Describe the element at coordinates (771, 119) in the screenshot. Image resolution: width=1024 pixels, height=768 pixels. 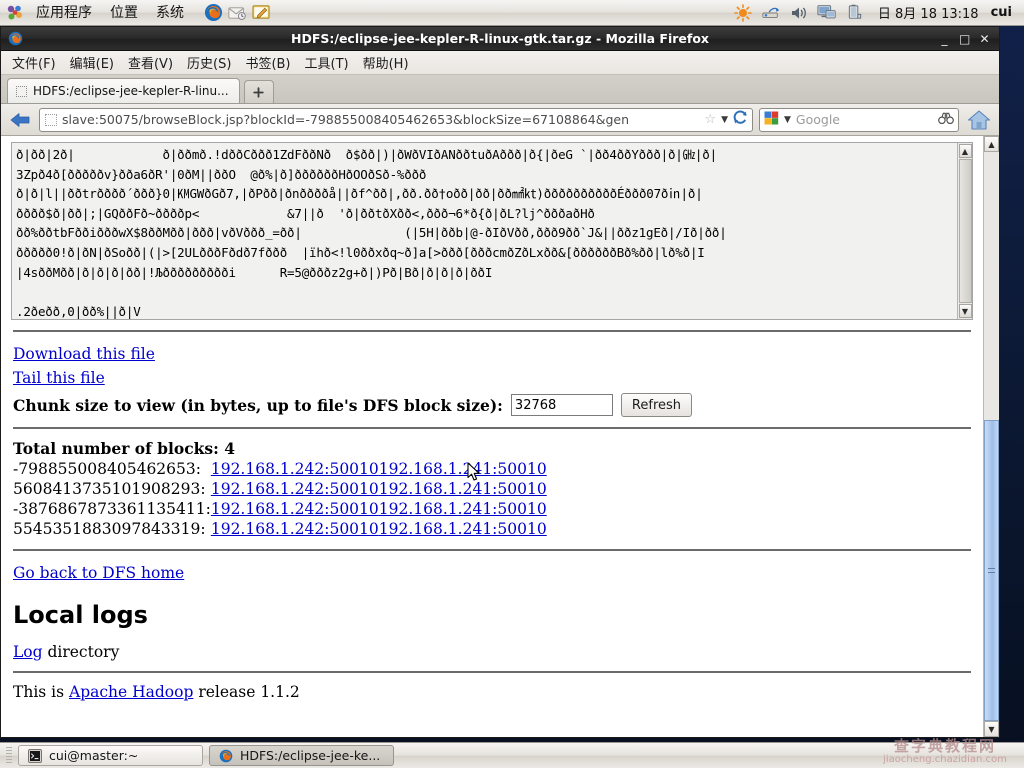
I see `google-search-icon` at that location.